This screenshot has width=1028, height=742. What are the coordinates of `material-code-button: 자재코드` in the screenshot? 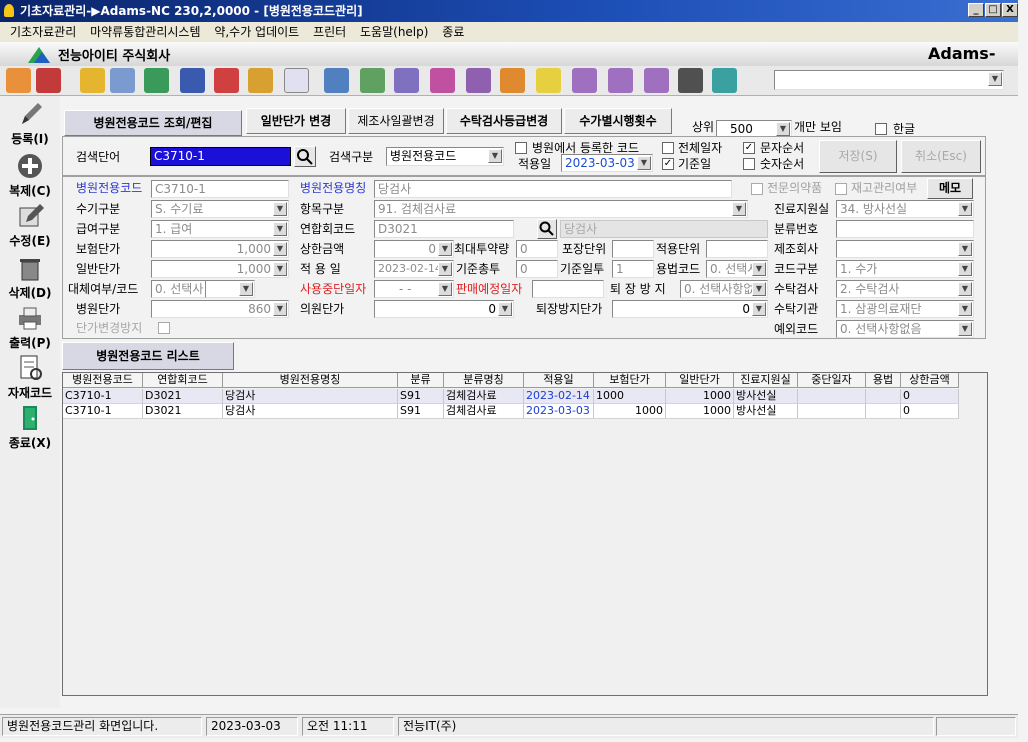 It's located at (30, 377).